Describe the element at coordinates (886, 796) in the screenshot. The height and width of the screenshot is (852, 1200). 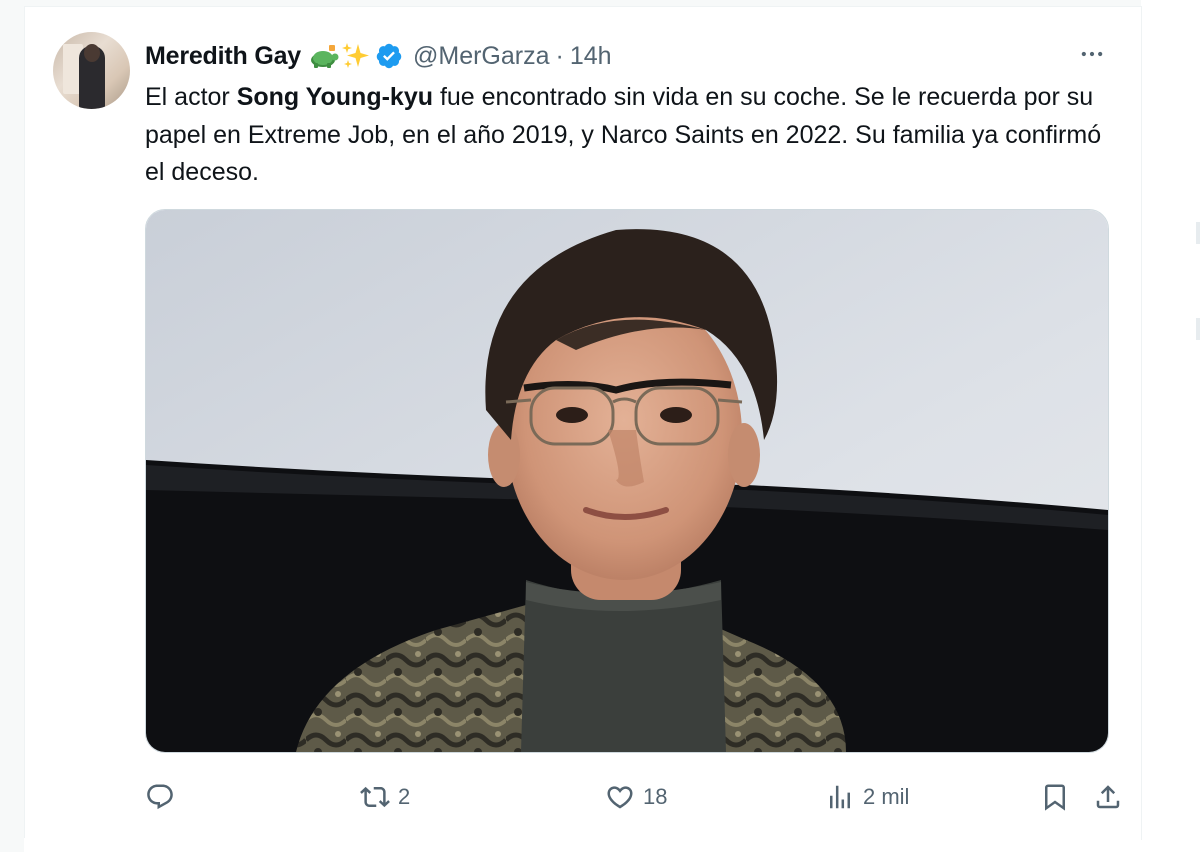
I see `views-count: 2 mil` at that location.